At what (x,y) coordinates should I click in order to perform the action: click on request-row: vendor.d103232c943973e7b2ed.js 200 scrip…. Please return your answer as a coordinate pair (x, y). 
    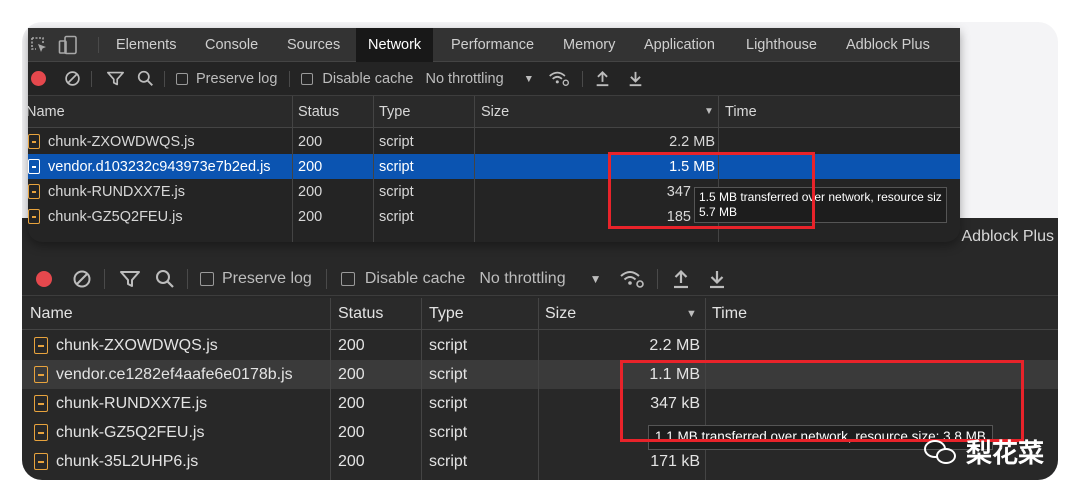
    Looking at the image, I should click on (494, 166).